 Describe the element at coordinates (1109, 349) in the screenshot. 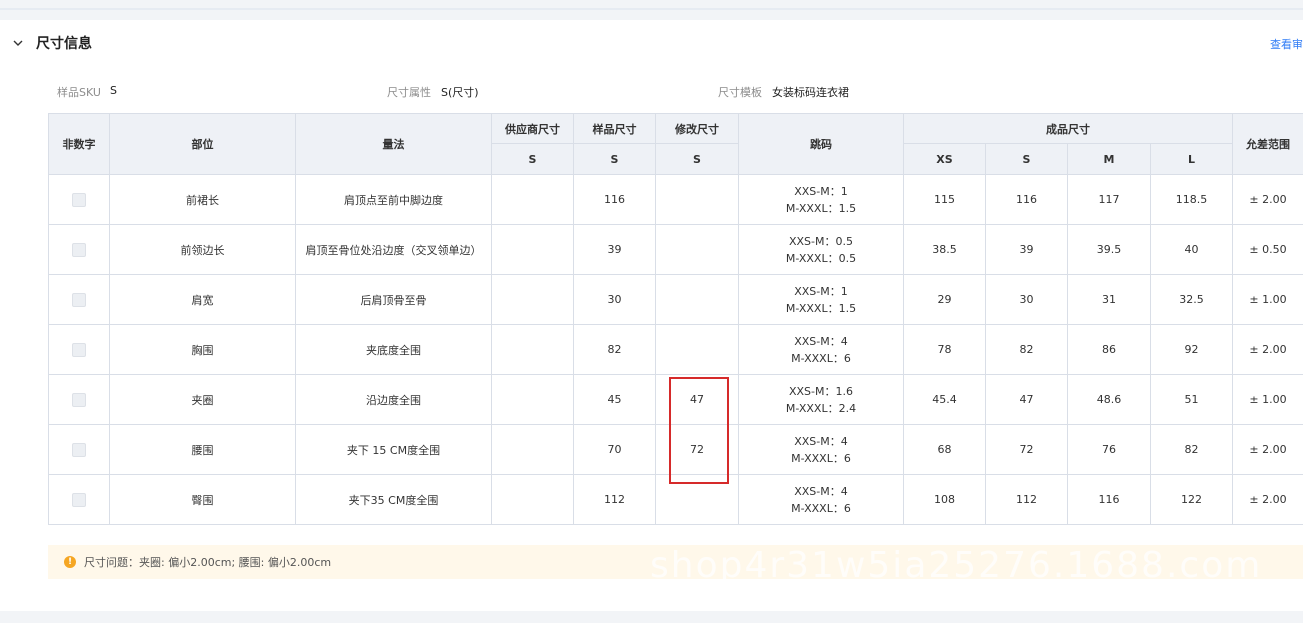

I see `cell-m: 86` at that location.